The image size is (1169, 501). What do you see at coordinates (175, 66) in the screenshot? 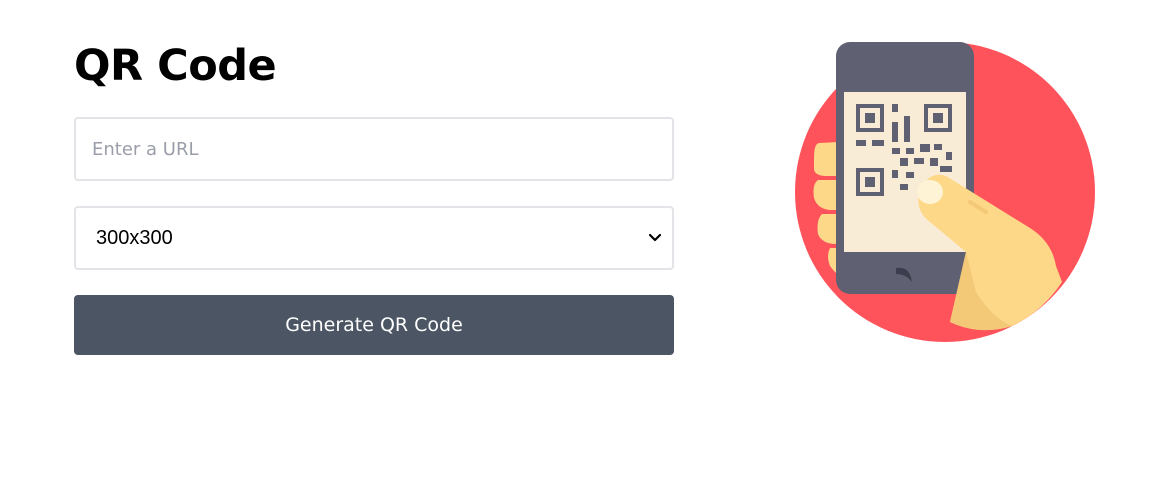
I see `page-title: QR Code` at bounding box center [175, 66].